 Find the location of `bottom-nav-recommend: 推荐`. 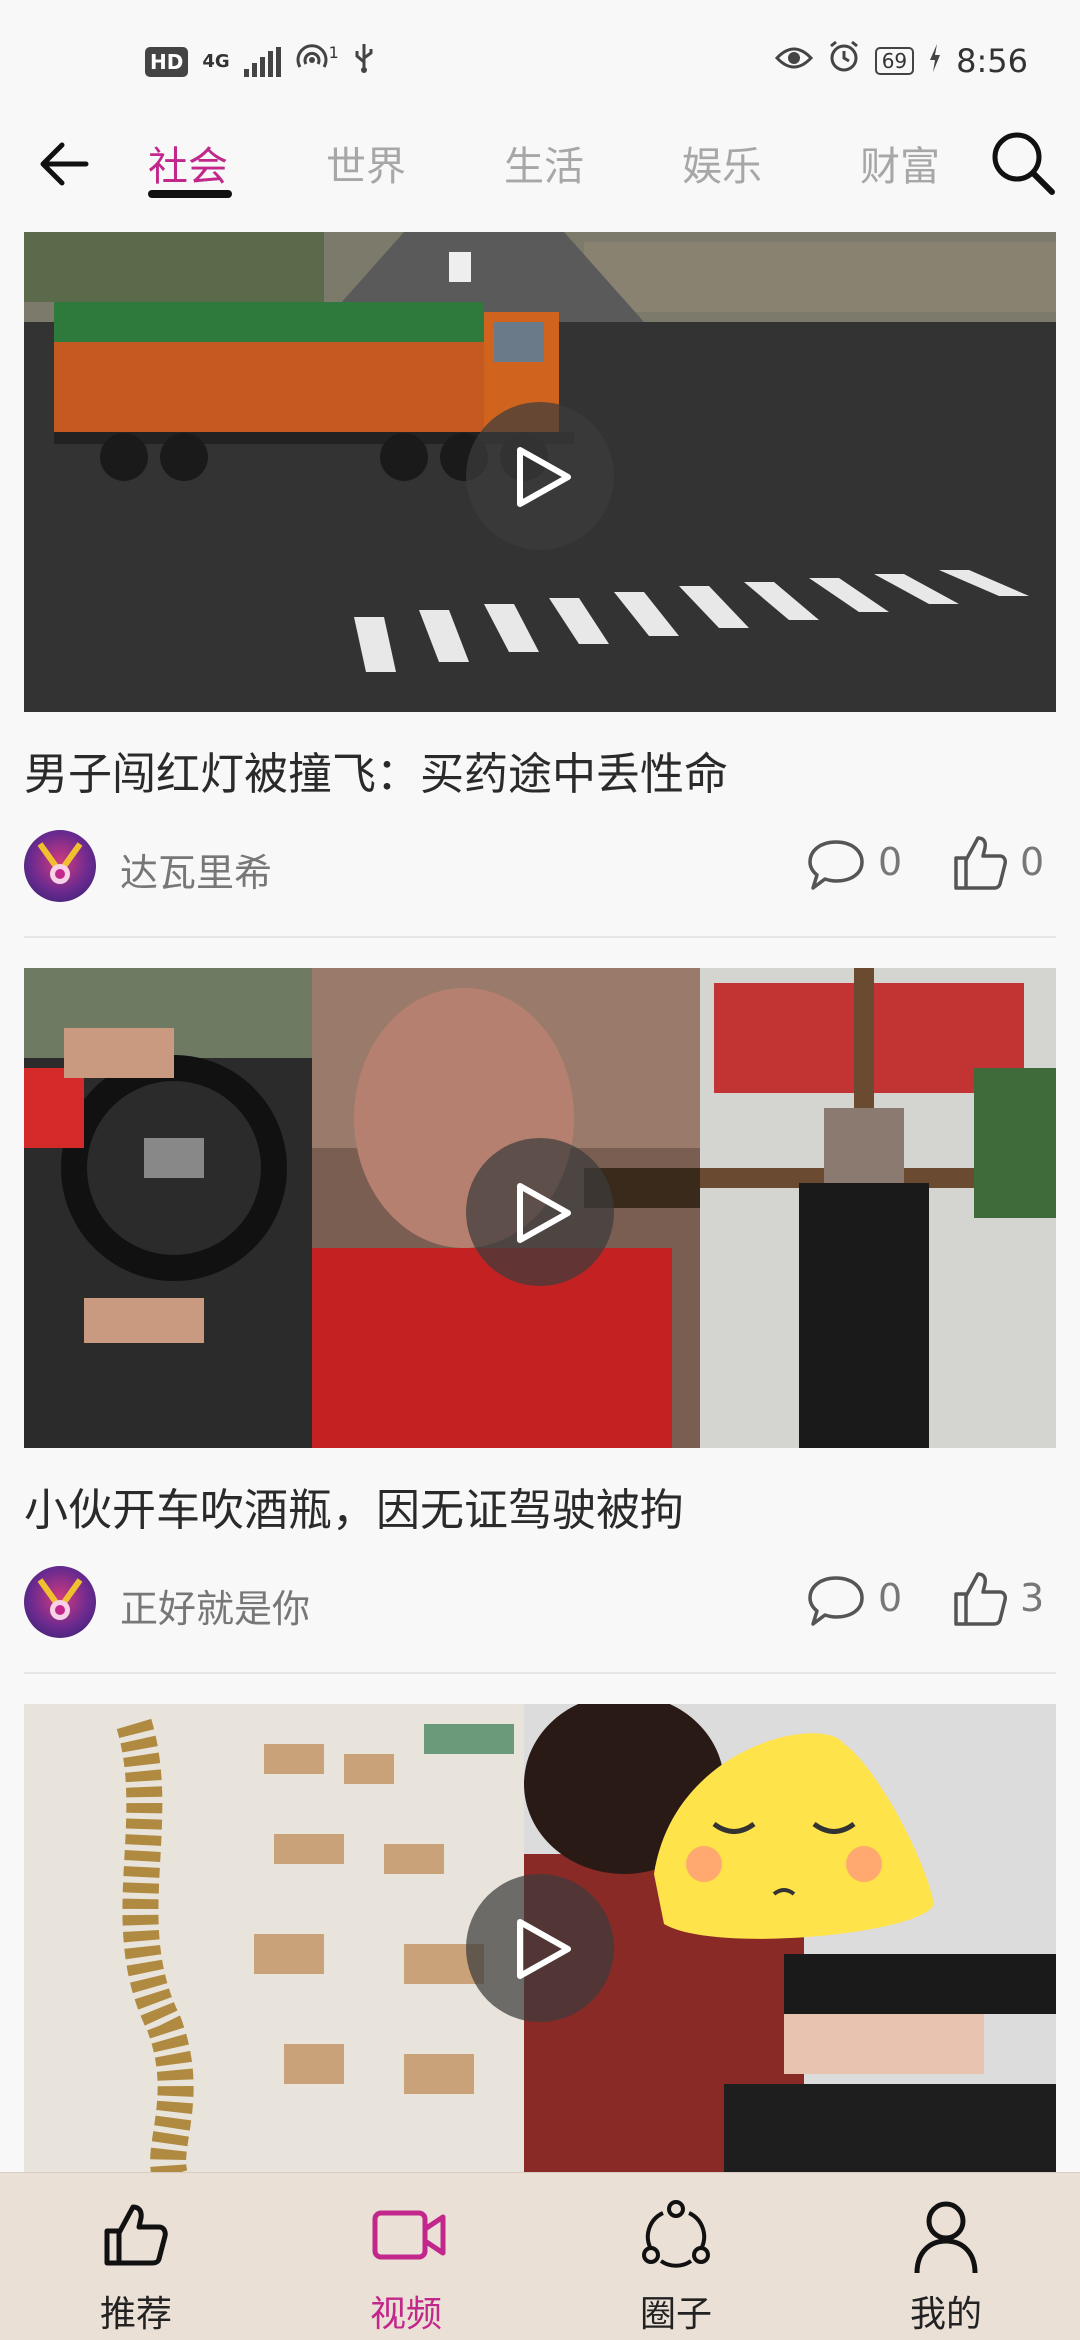

bottom-nav-recommend: 推荐 is located at coordinates (136, 2256).